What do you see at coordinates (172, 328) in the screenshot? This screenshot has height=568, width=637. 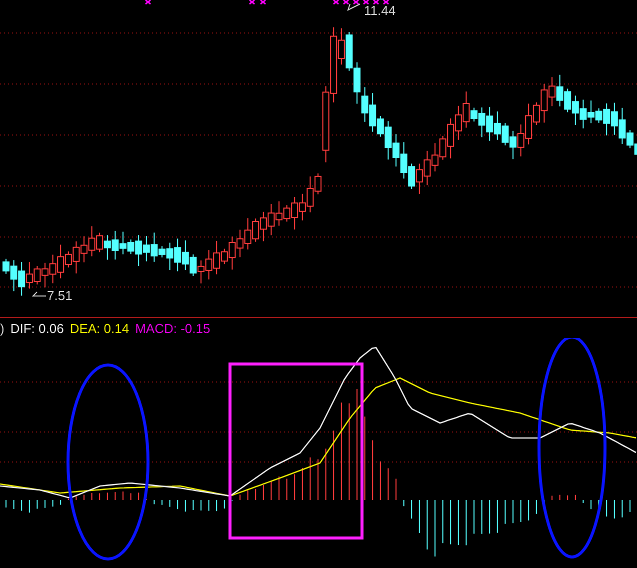 I see `indicator-value: MACD: -0.15` at bounding box center [172, 328].